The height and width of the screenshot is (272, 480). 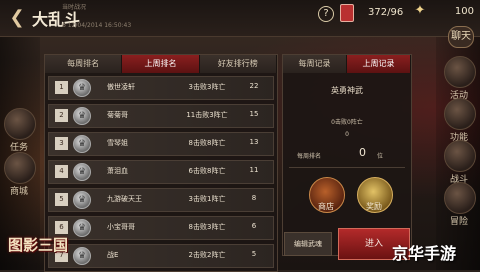 I want to click on player-score: 11, so click(x=254, y=170).